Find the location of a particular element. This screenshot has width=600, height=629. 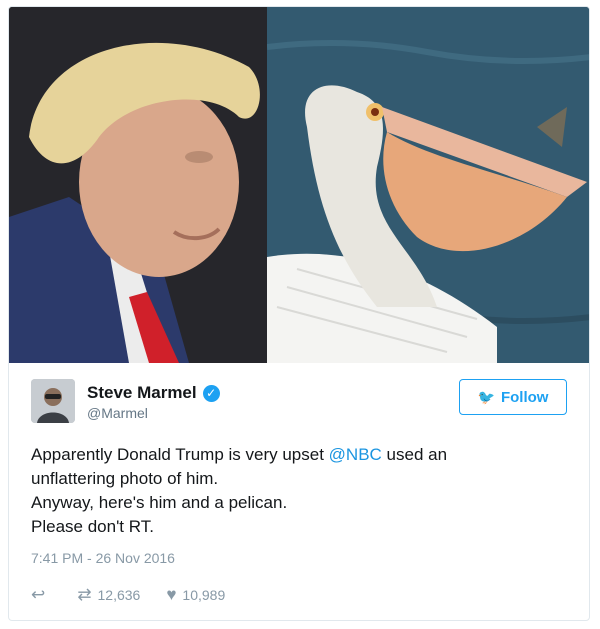

tweet-text-line-3: Anyway, here's him and a pelican. is located at coordinates (159, 502).